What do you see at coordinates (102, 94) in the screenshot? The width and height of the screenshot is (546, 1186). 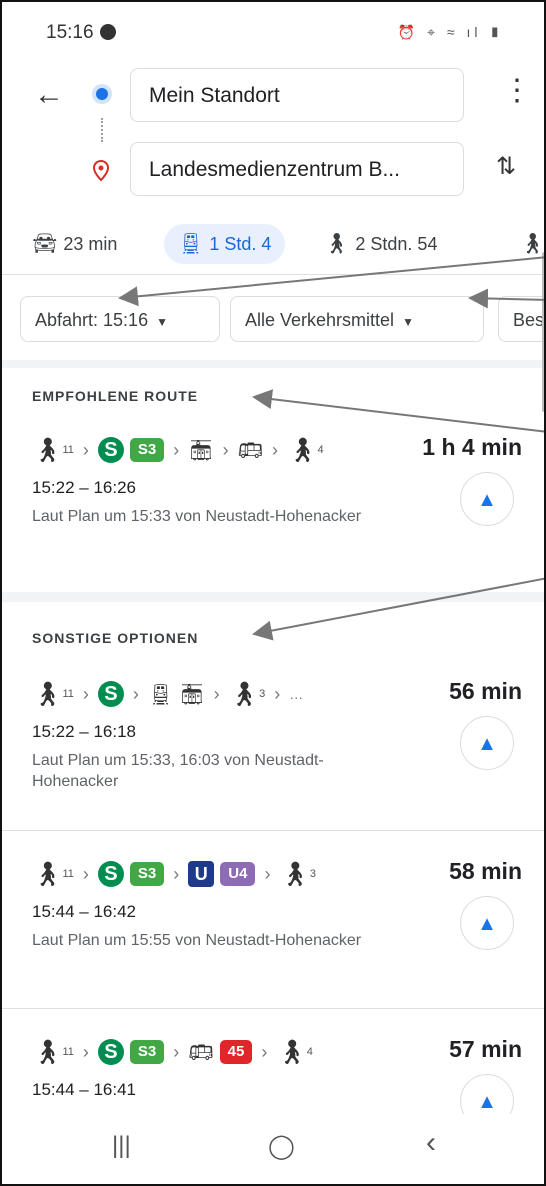 I see `origin-dot-icon` at bounding box center [102, 94].